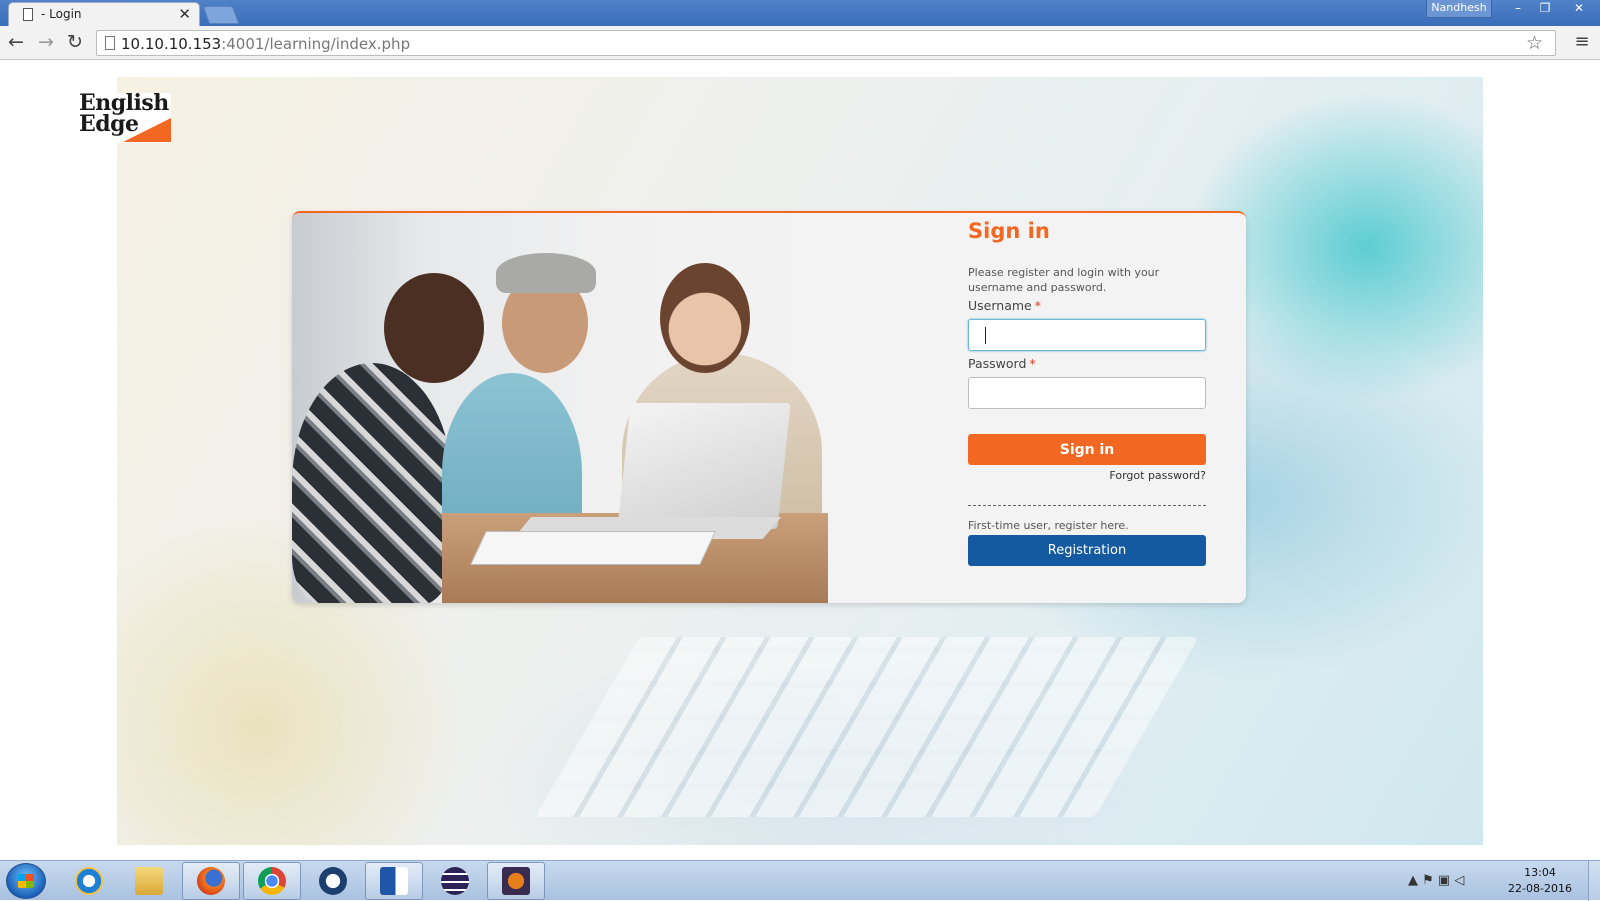  I want to click on address-bar: 10.10.10.153:4001/learning/index.php ☆, so click(826, 43).